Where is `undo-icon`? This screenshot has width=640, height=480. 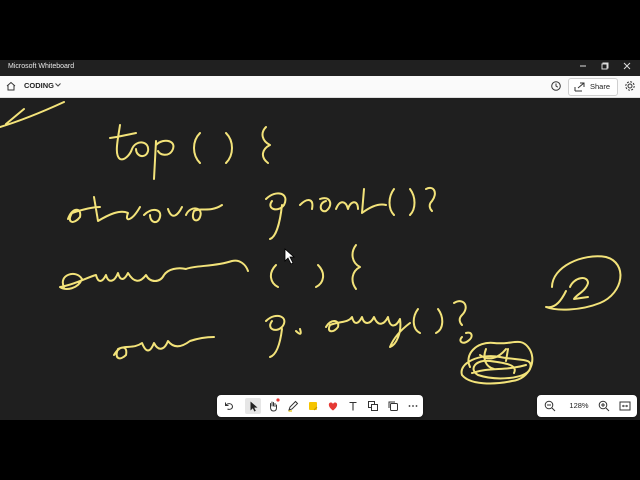 undo-icon is located at coordinates (229, 406).